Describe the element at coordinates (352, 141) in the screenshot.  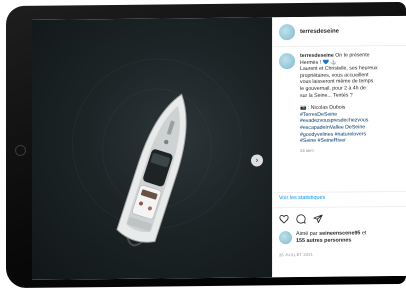
I see `hashtag-link: #Seine #SeineRiver` at that location.